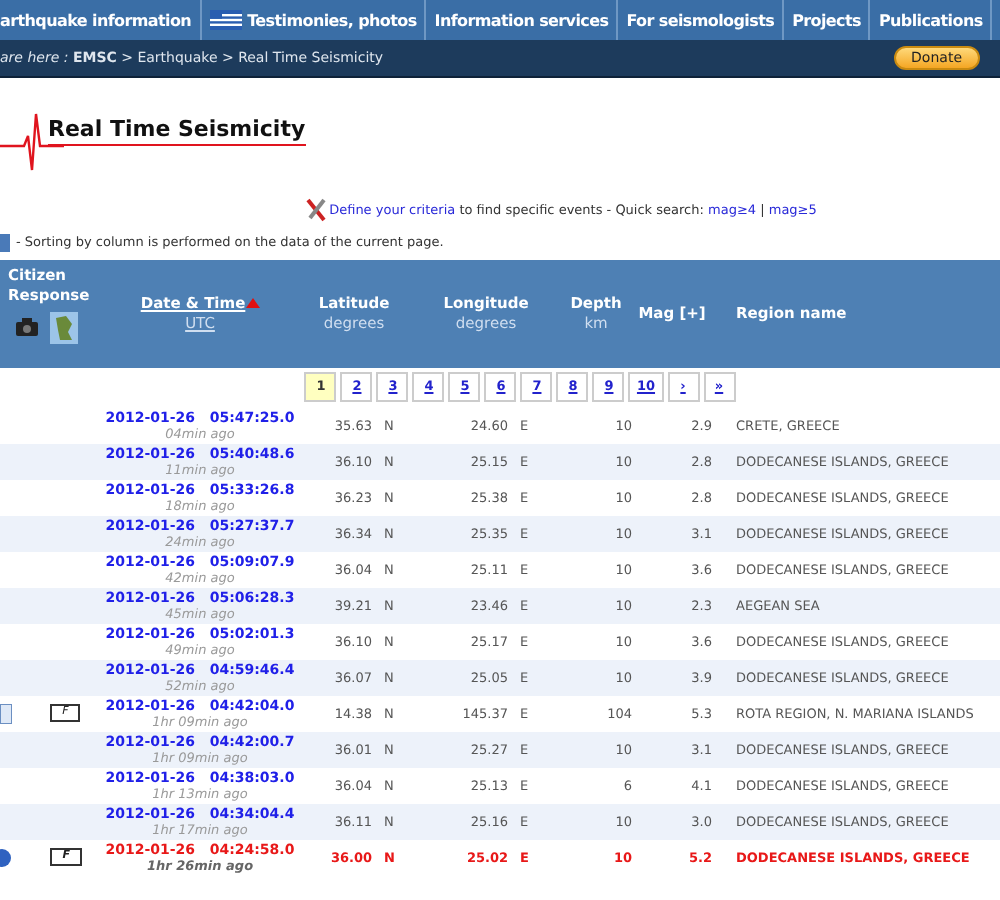 The image size is (1000, 900). What do you see at coordinates (252, 303) in the screenshot?
I see `sort-arrow-icon` at bounding box center [252, 303].